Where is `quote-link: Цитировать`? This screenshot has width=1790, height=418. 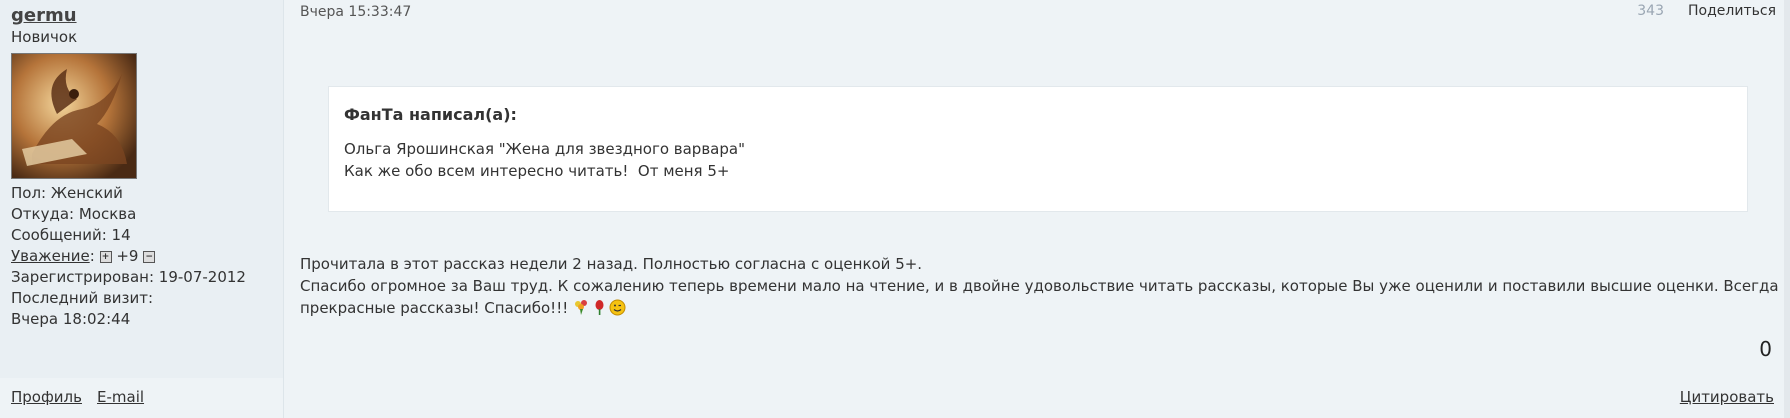 quote-link: Цитировать is located at coordinates (1727, 397).